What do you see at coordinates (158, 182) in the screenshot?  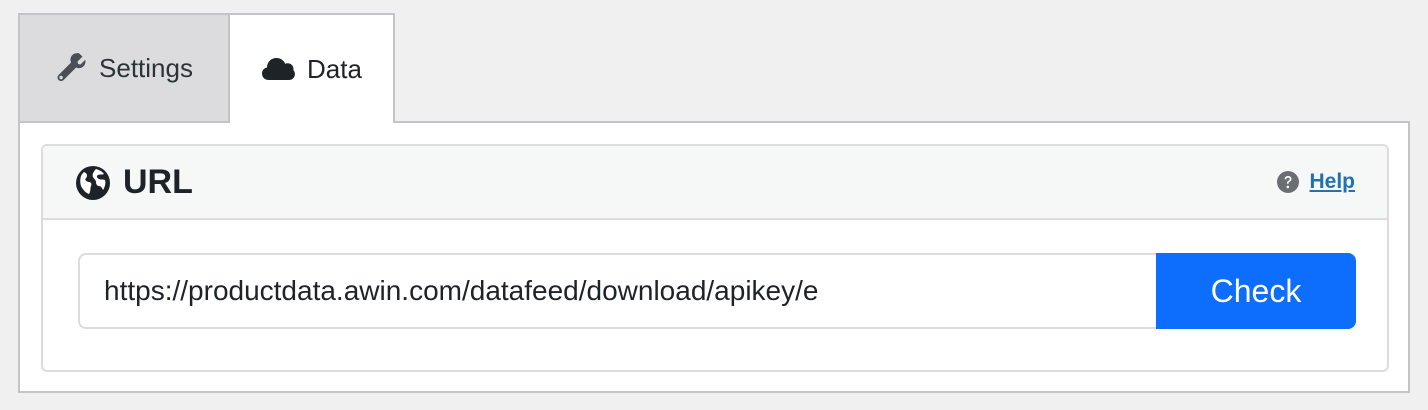 I see `card-title-text: URL` at bounding box center [158, 182].